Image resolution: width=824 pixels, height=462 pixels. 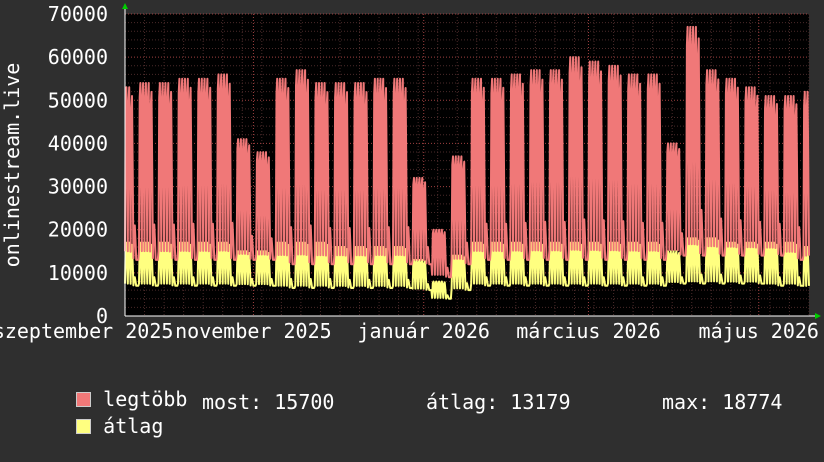 What do you see at coordinates (95, 426) in the screenshot?
I see `legend-item-atlag: átlag` at bounding box center [95, 426].